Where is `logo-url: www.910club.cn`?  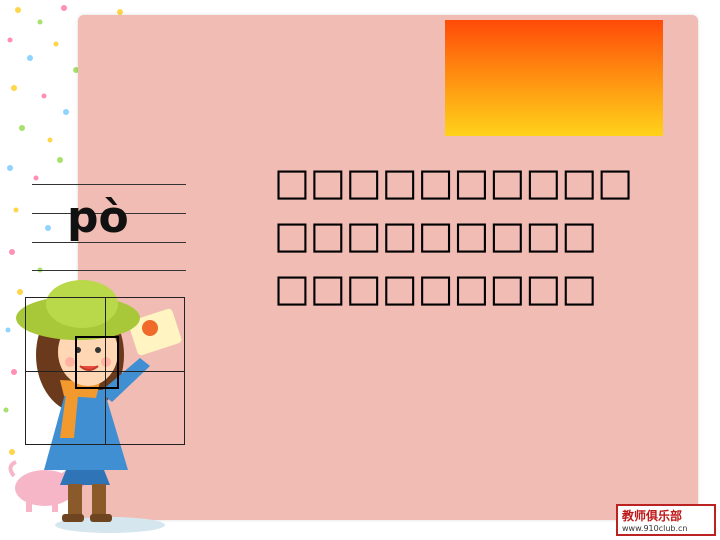
logo-url: www.910club.cn is located at coordinates (655, 528).